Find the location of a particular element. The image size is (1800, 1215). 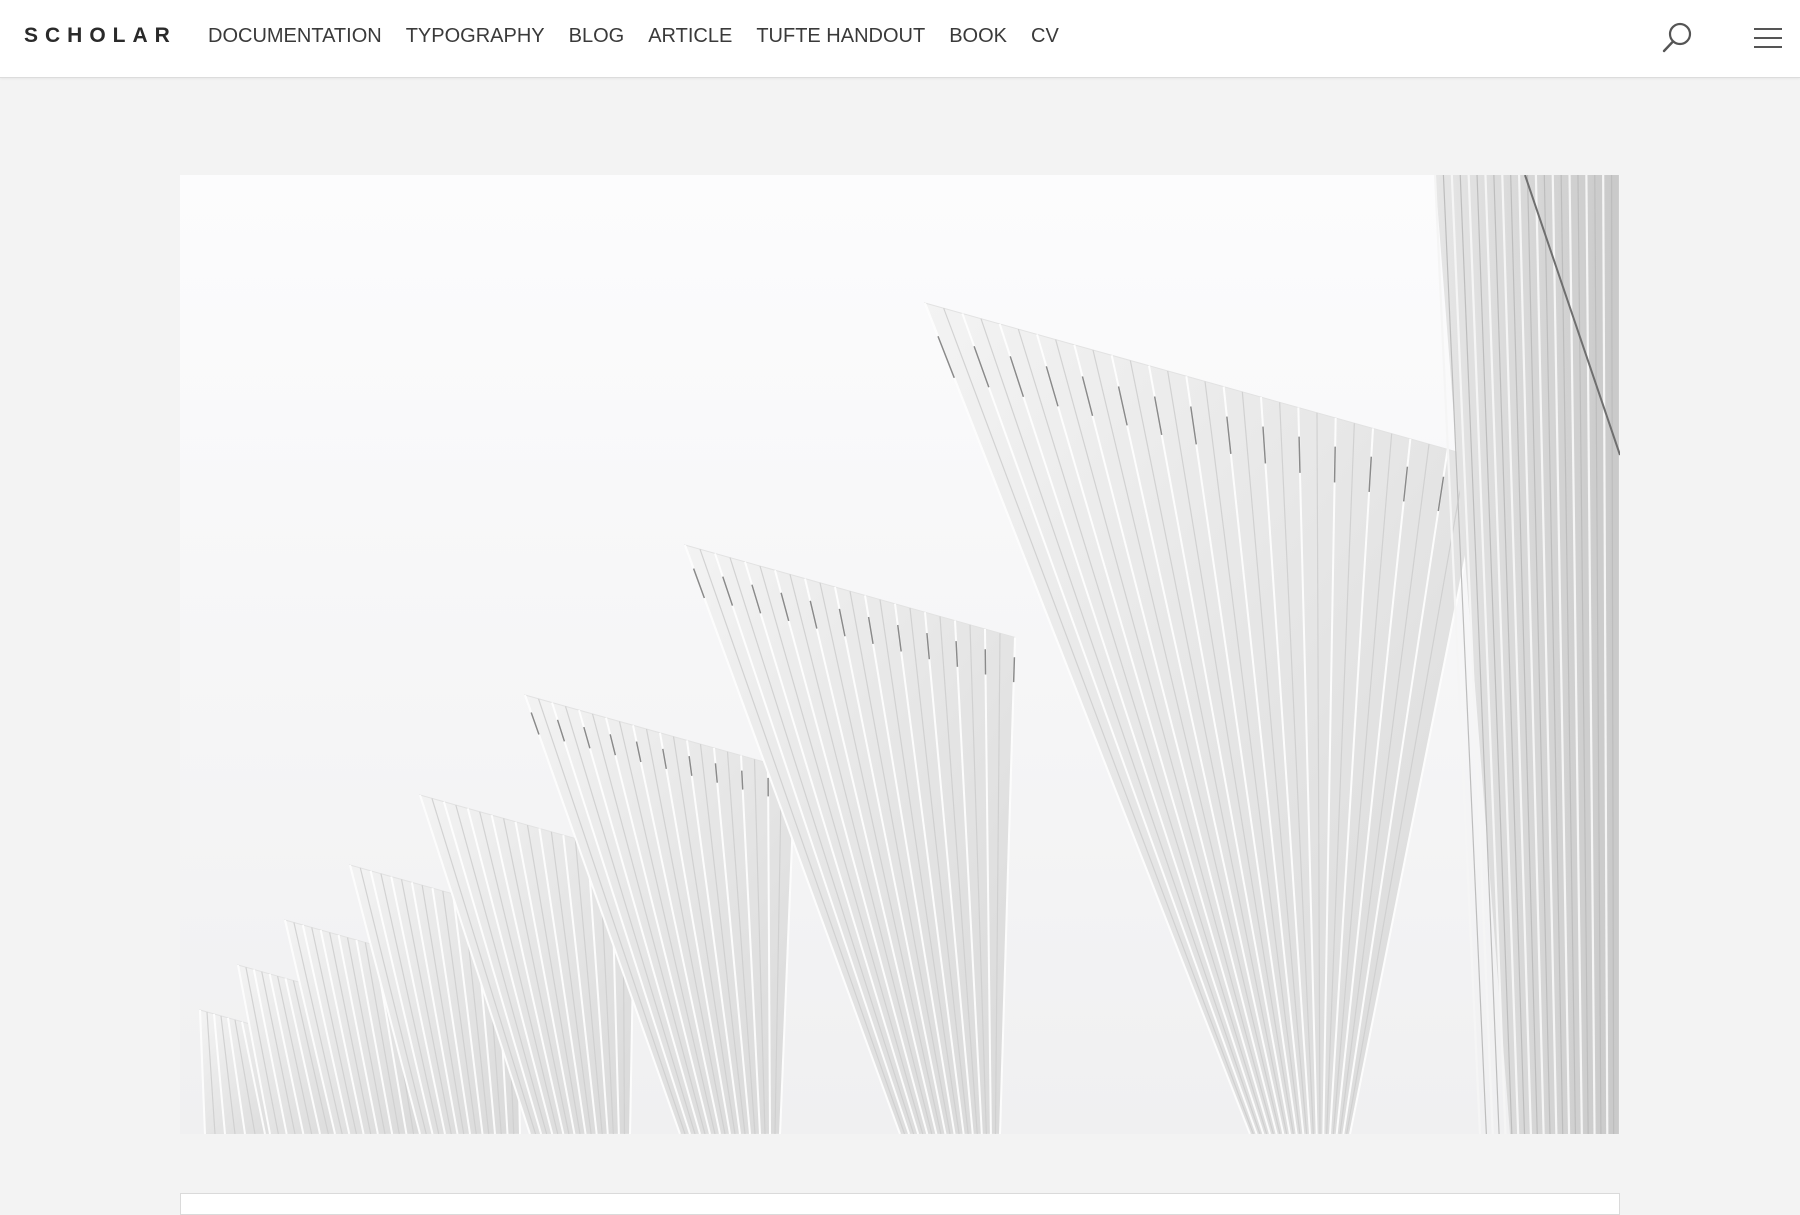

search-icon is located at coordinates (1678, 38).